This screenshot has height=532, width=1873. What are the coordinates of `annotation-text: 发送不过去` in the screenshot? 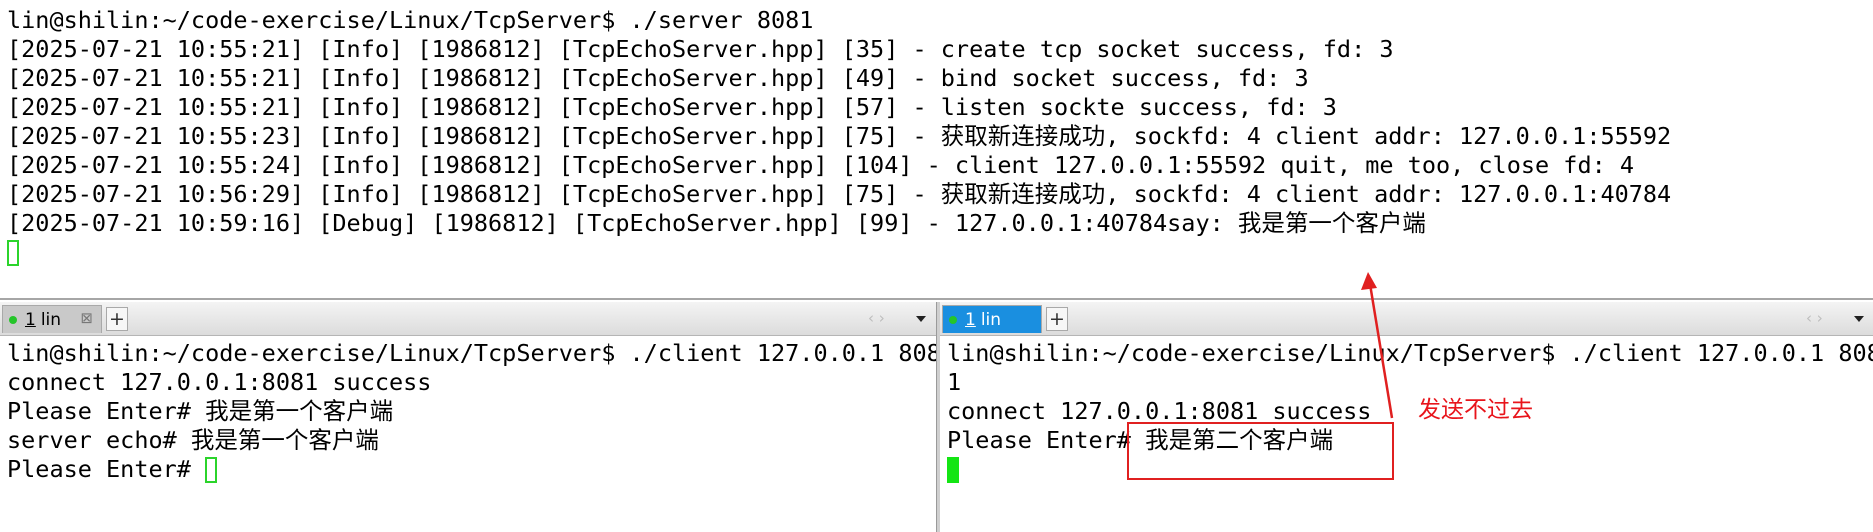 It's located at (1475, 410).